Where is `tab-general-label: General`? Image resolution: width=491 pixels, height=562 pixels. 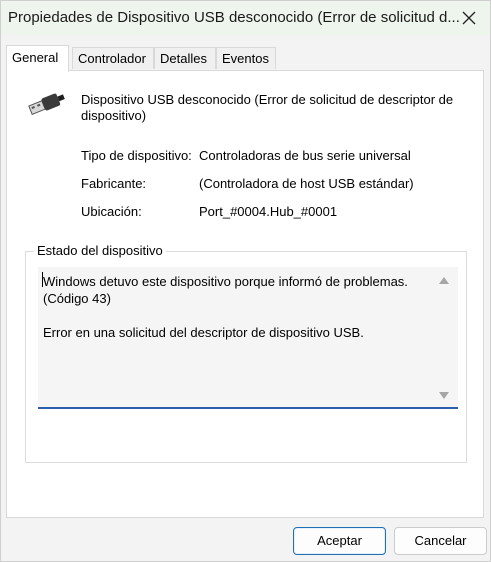 tab-general-label: General is located at coordinates (35, 57).